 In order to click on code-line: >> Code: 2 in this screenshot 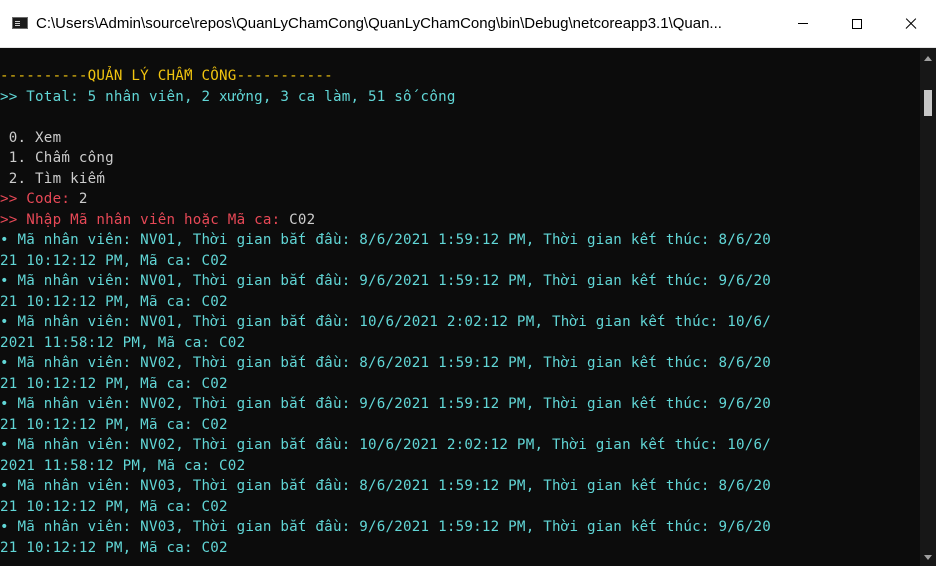, I will do `click(460, 199)`.